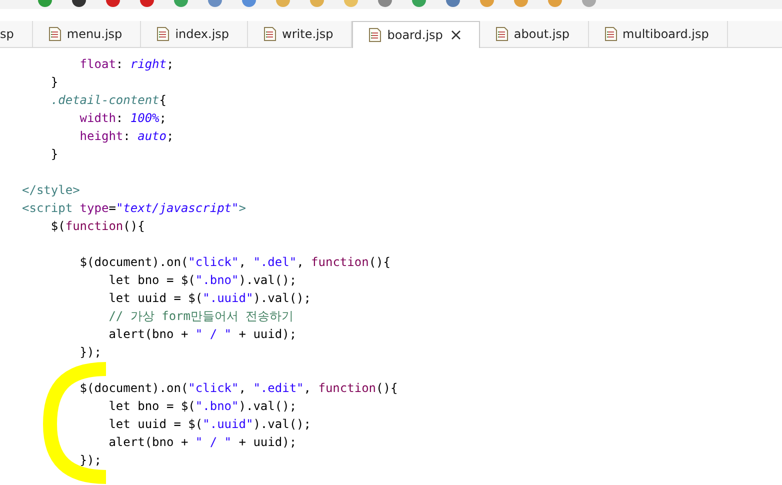 The height and width of the screenshot is (485, 782). Describe the element at coordinates (87, 34) in the screenshot. I see `file-tab: menu.jsp` at that location.